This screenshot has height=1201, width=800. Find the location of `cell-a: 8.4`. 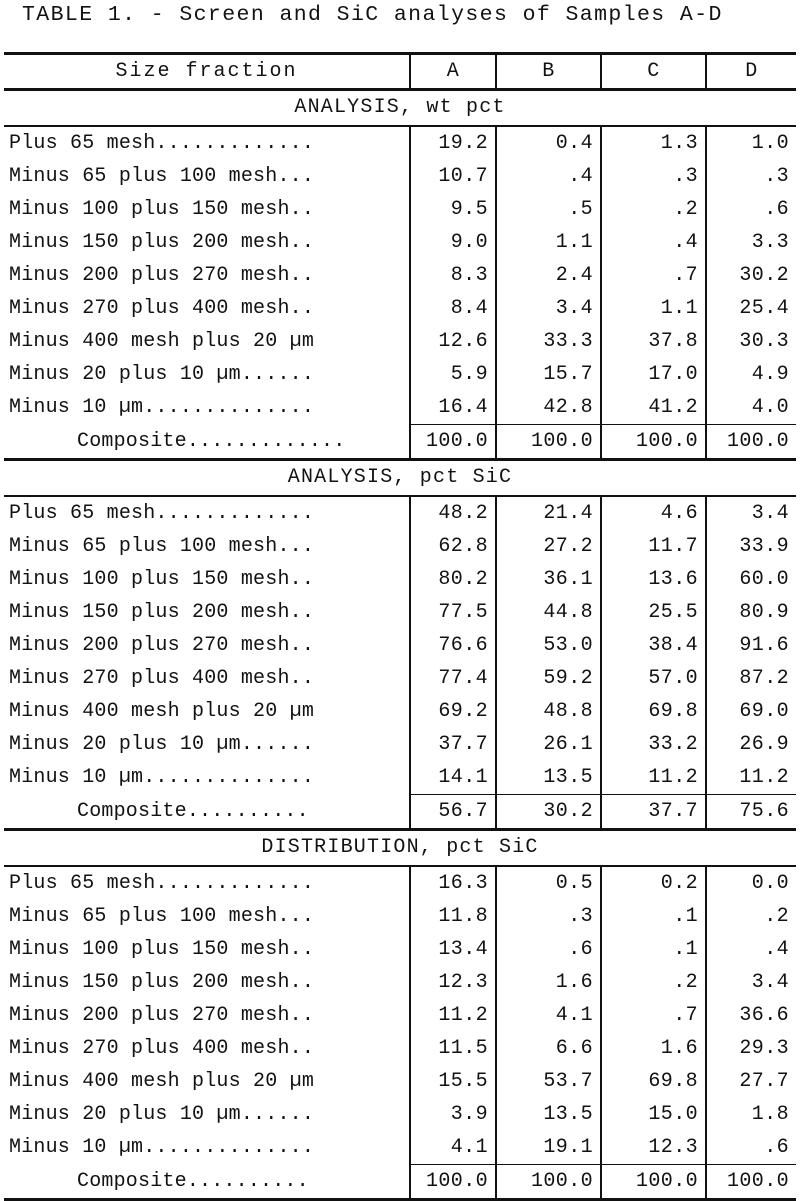

cell-a: 8.4 is located at coordinates (452, 308).